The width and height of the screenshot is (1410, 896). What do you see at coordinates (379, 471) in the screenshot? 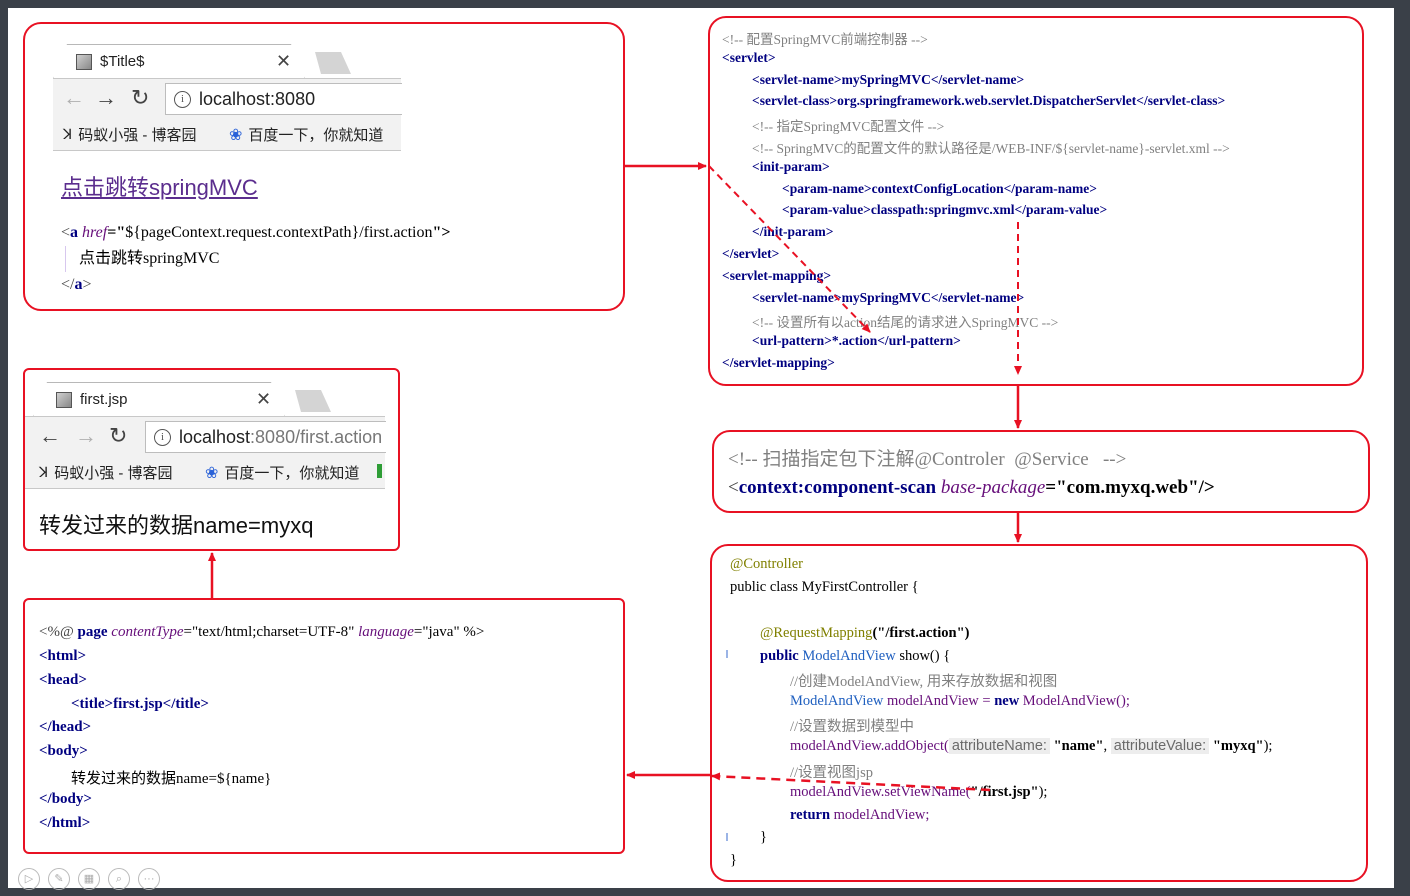
I see `bookmark-folder-icon` at bounding box center [379, 471].